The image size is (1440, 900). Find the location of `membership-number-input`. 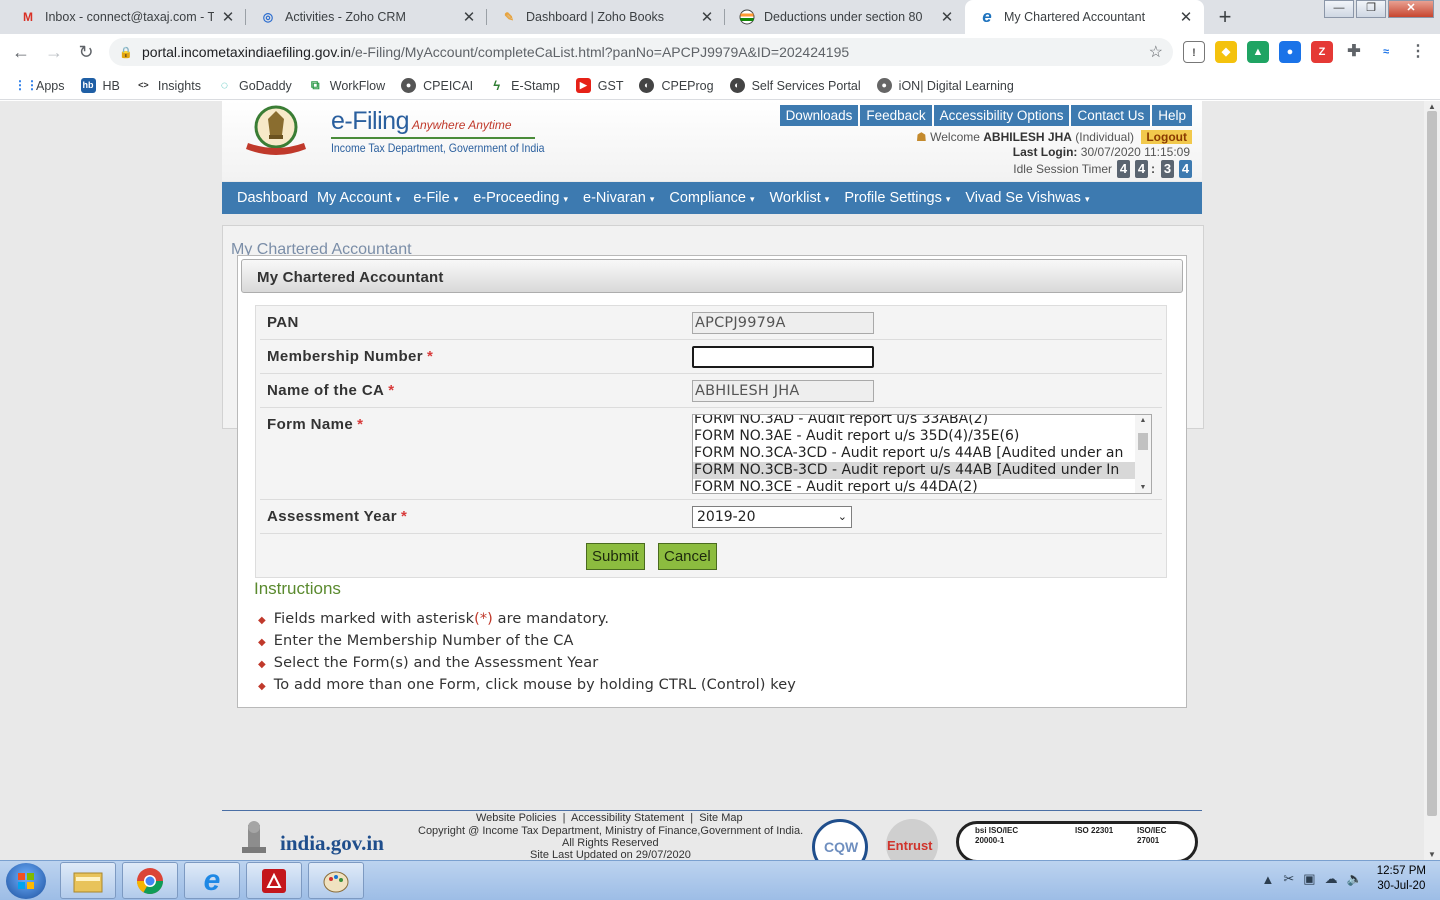

membership-number-input is located at coordinates (783, 357).